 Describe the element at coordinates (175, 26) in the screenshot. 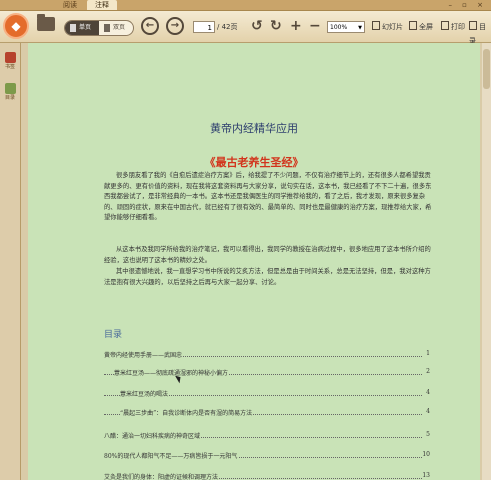

I see `forward-icon: →` at that location.